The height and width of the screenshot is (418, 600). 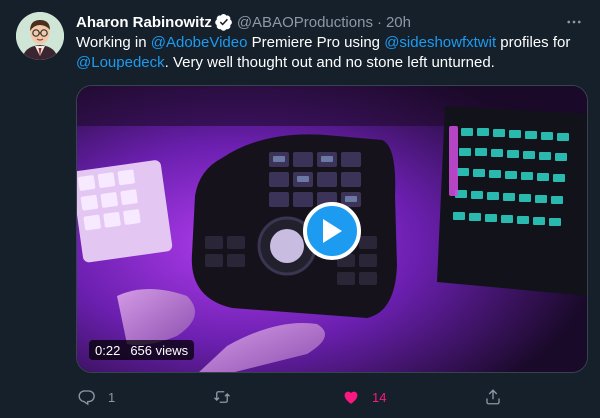 What do you see at coordinates (398, 22) in the screenshot?
I see `tweet-timestamp: 20h` at bounding box center [398, 22].